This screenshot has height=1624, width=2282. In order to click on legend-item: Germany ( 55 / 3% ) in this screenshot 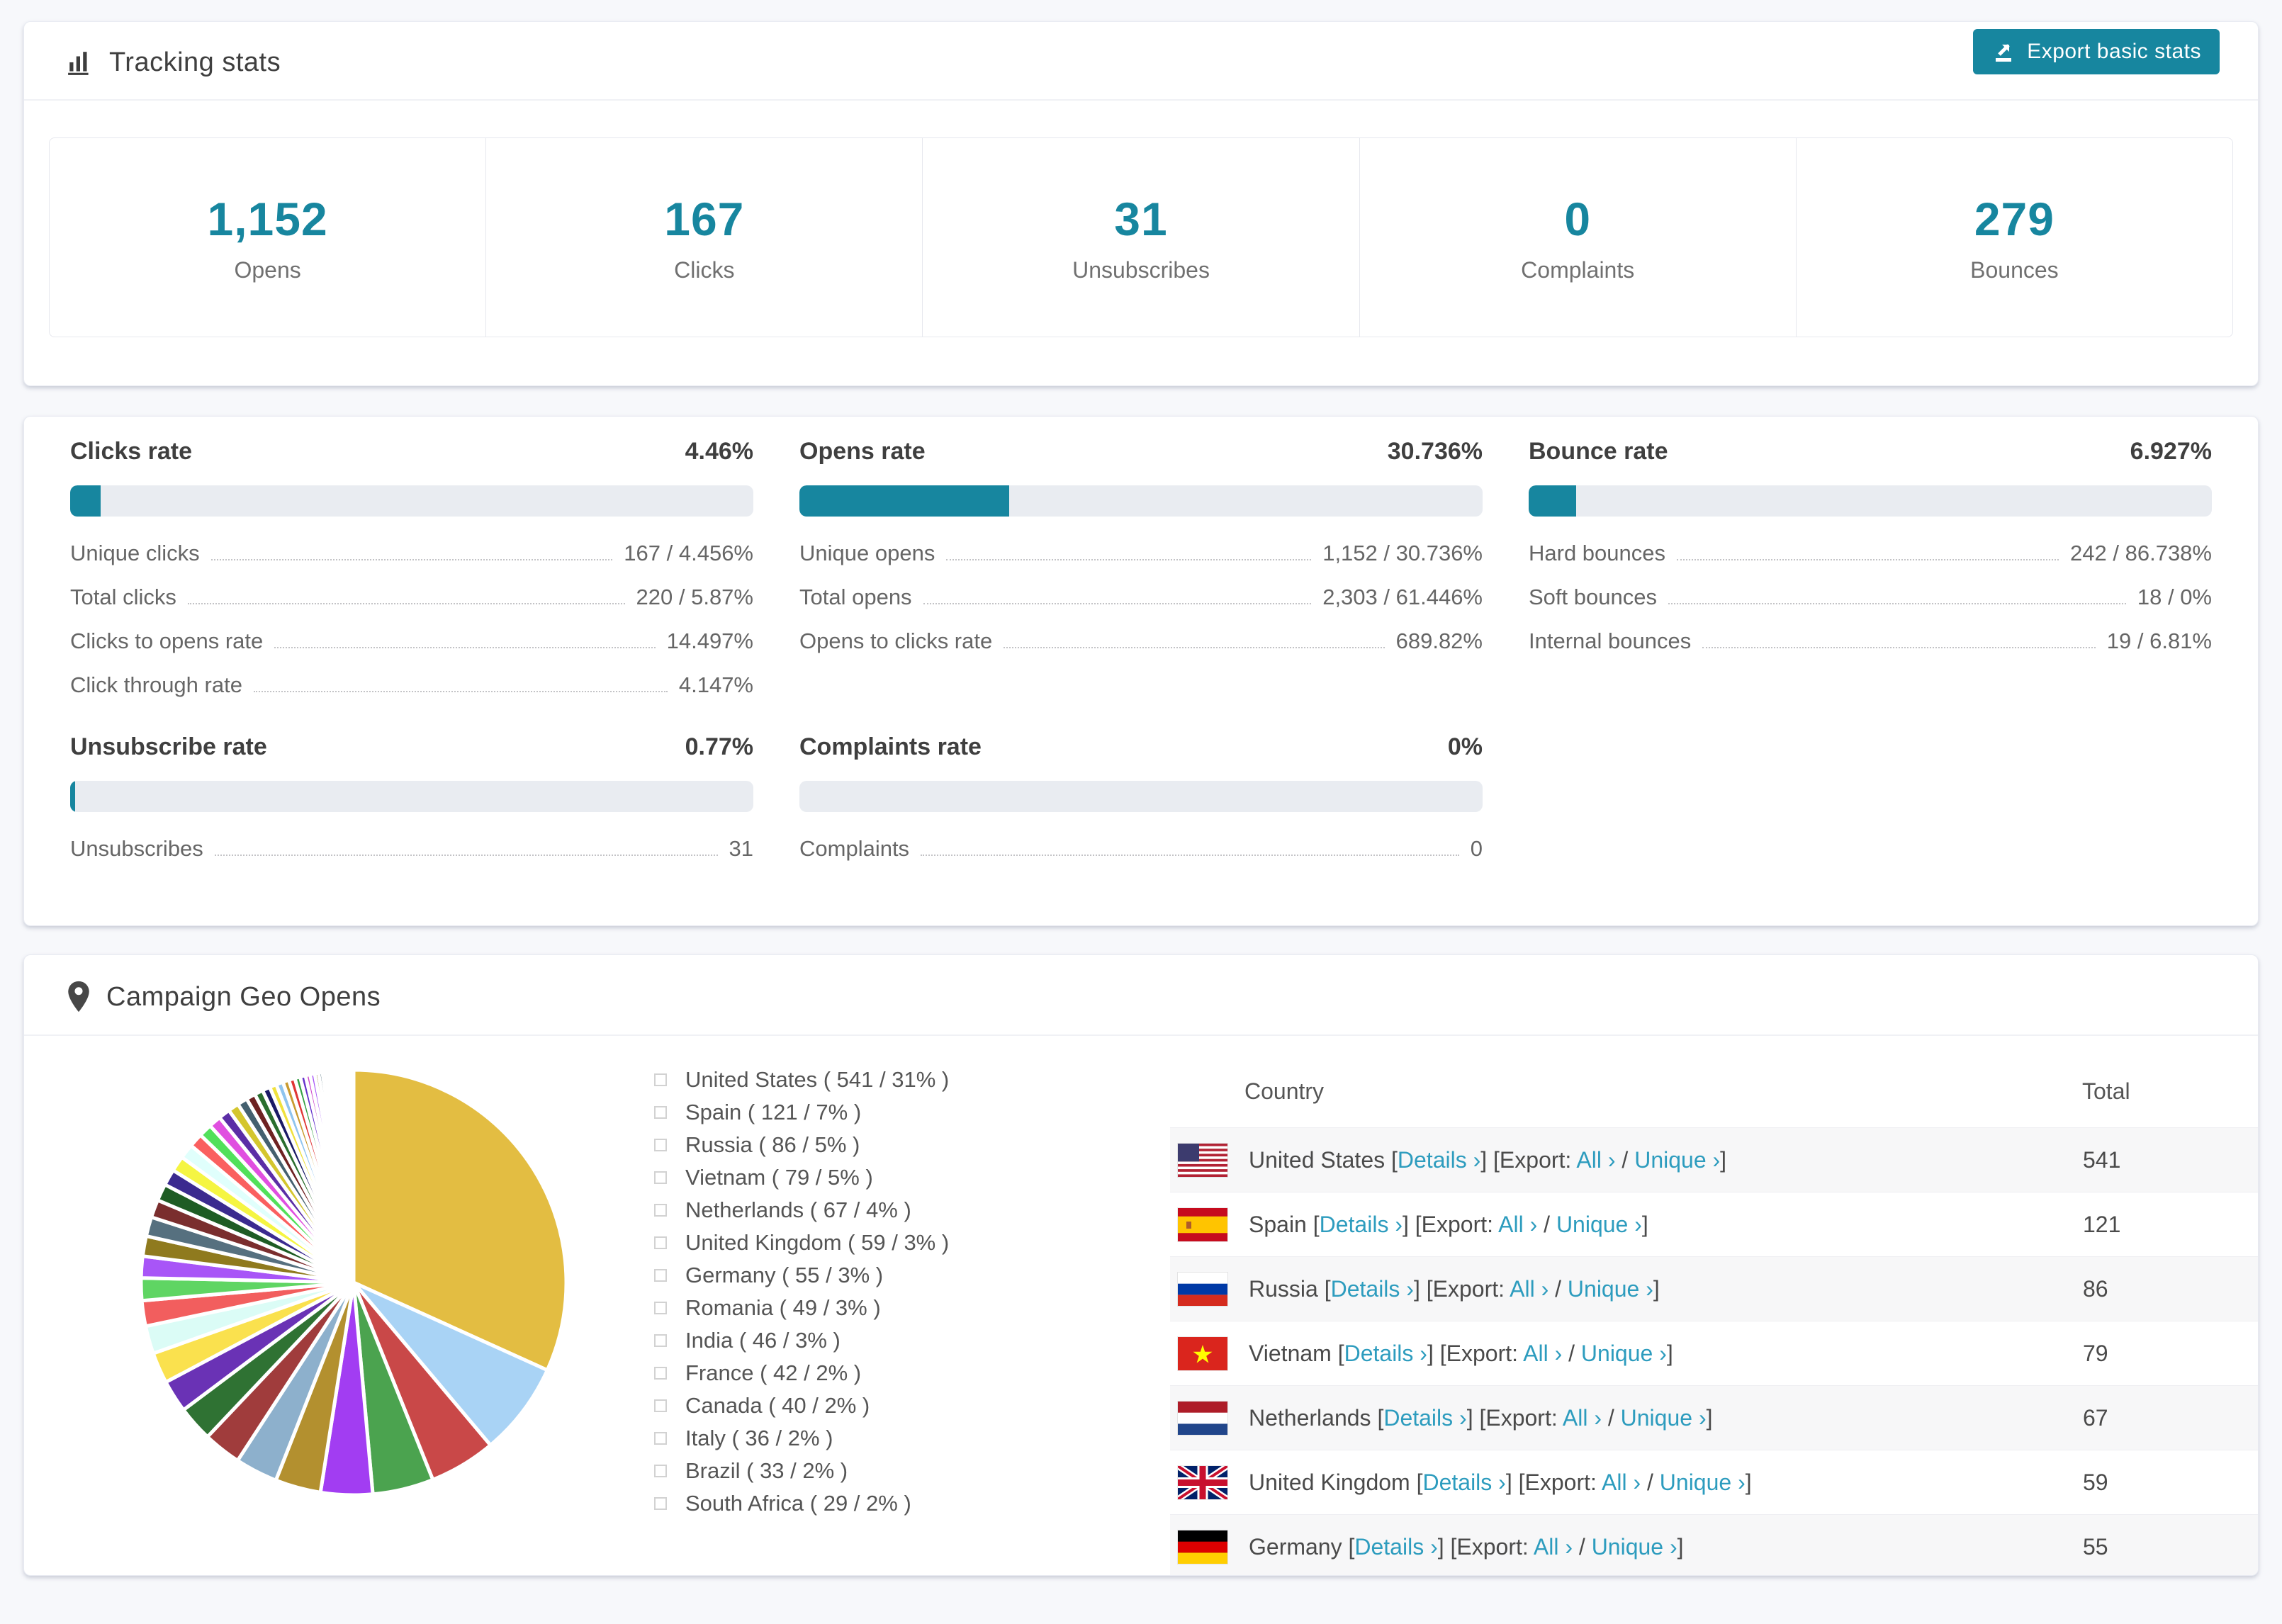, I will do `click(801, 1275)`.